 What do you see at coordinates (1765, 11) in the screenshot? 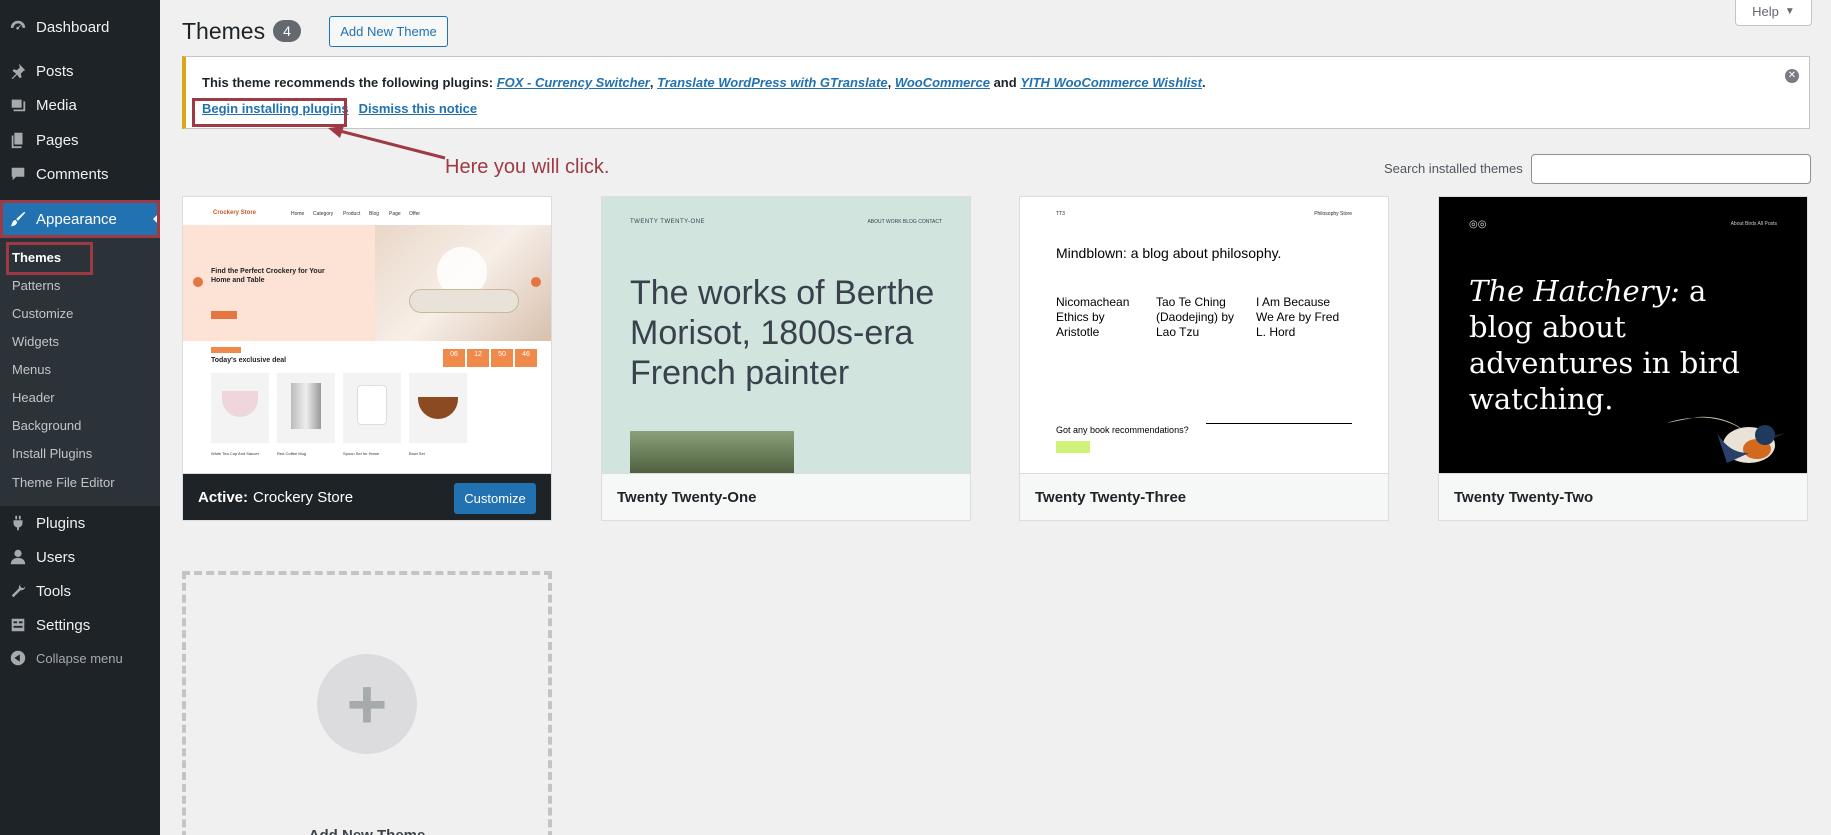
I see `help-label: Help` at bounding box center [1765, 11].